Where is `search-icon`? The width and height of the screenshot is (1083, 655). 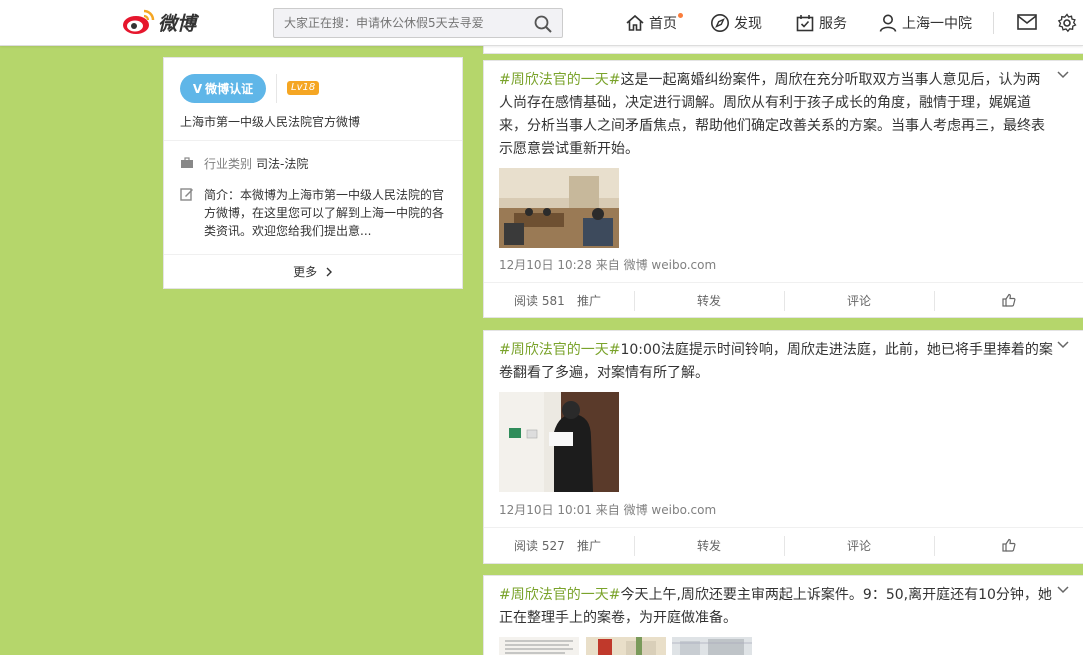
search-icon is located at coordinates (543, 24).